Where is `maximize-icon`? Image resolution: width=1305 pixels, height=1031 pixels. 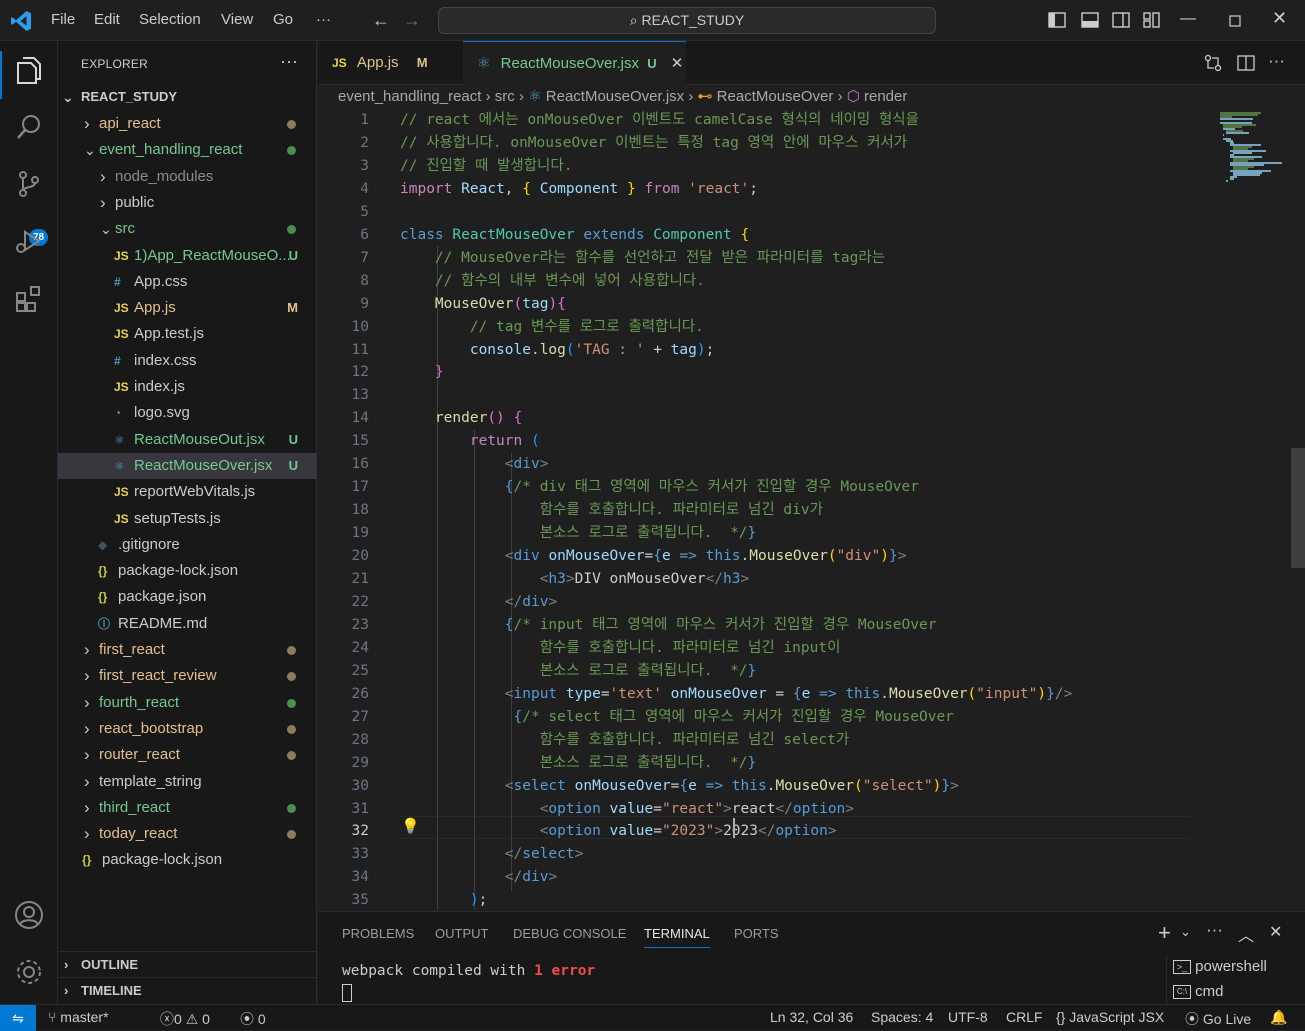
maximize-icon is located at coordinates (1235, 21).